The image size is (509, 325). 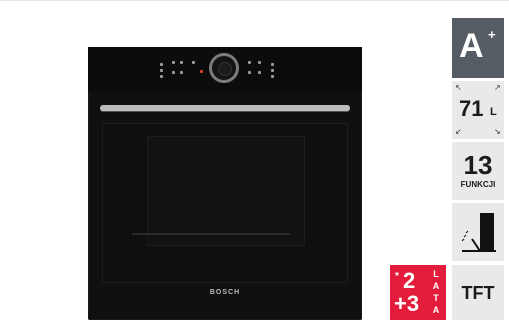 I want to click on warranty-badge: * 2 +3 L A T A, so click(x=418, y=292).